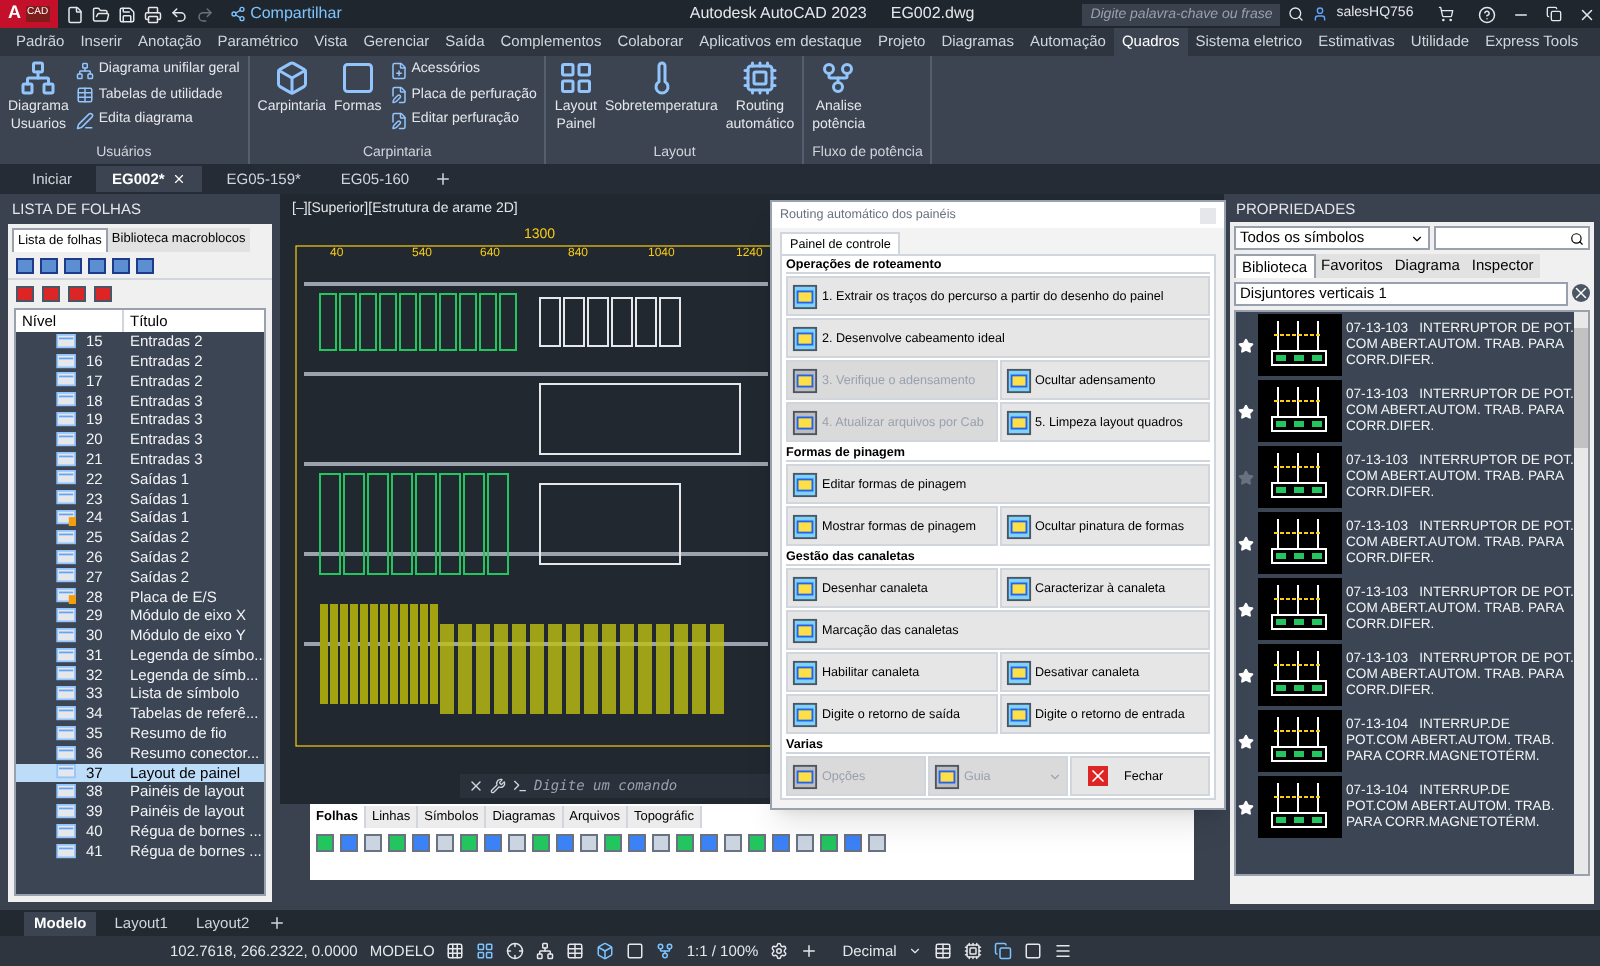 The image size is (1600, 966). What do you see at coordinates (838, 78) in the screenshot?
I see `hierarchy-icon` at bounding box center [838, 78].